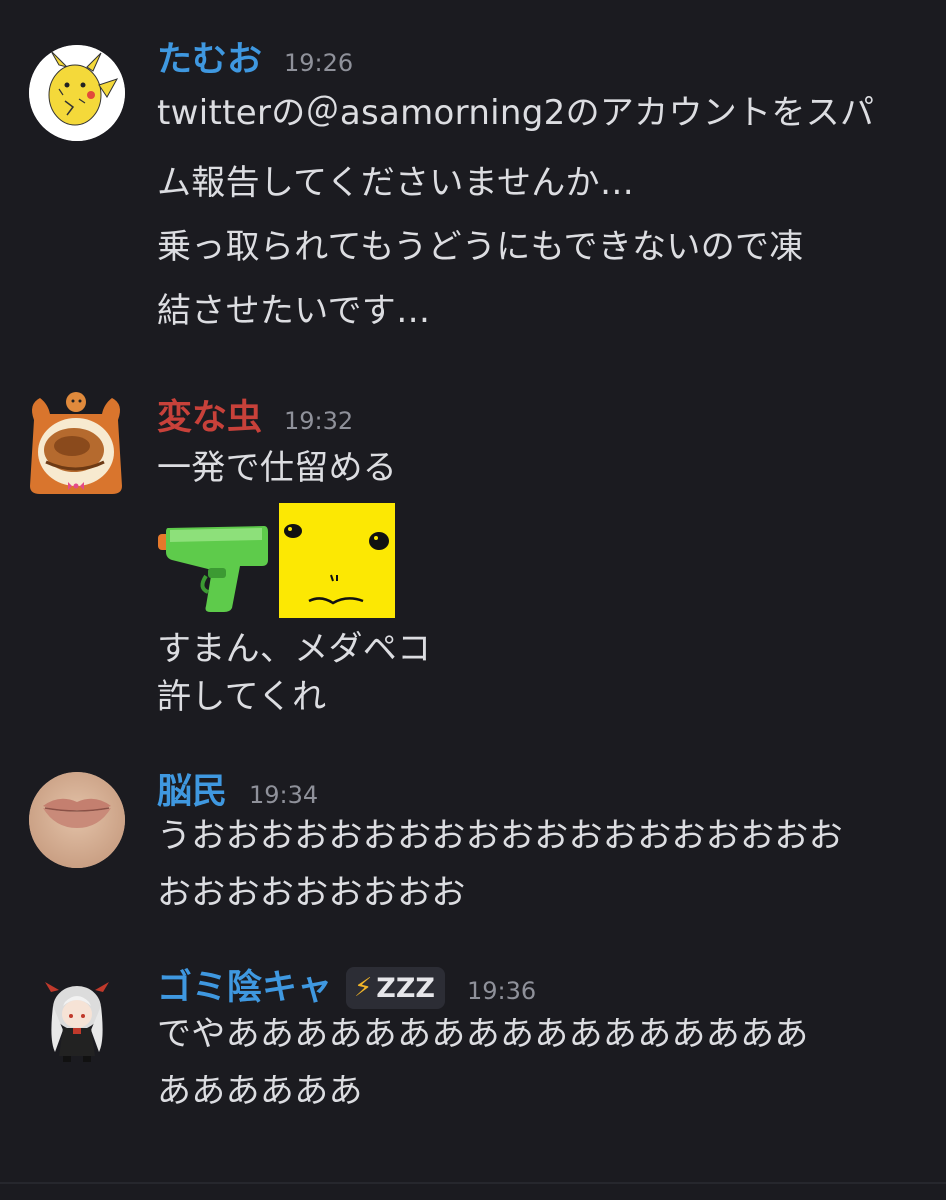 This screenshot has height=1200, width=946. I want to click on username: ゴミ陰キャ, so click(244, 988).